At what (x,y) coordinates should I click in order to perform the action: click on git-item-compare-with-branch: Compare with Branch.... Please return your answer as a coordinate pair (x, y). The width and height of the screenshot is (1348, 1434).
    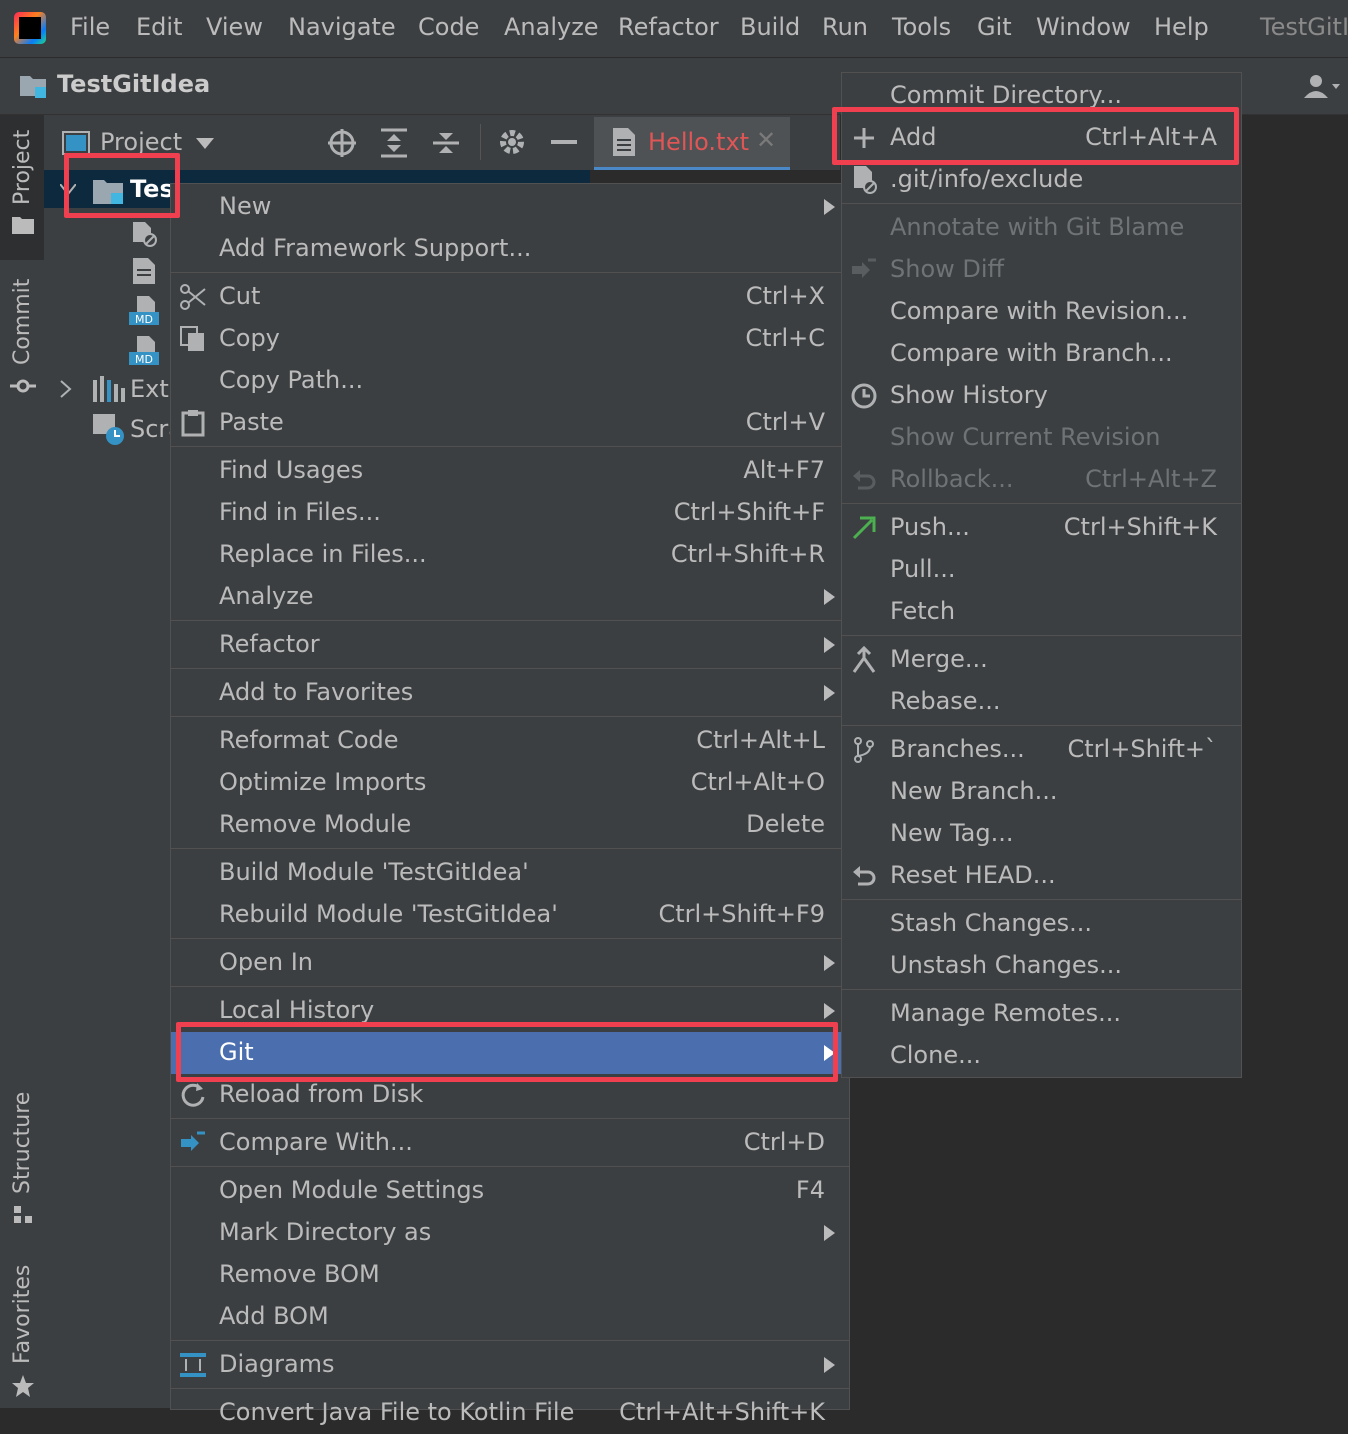
    Looking at the image, I should click on (1041, 354).